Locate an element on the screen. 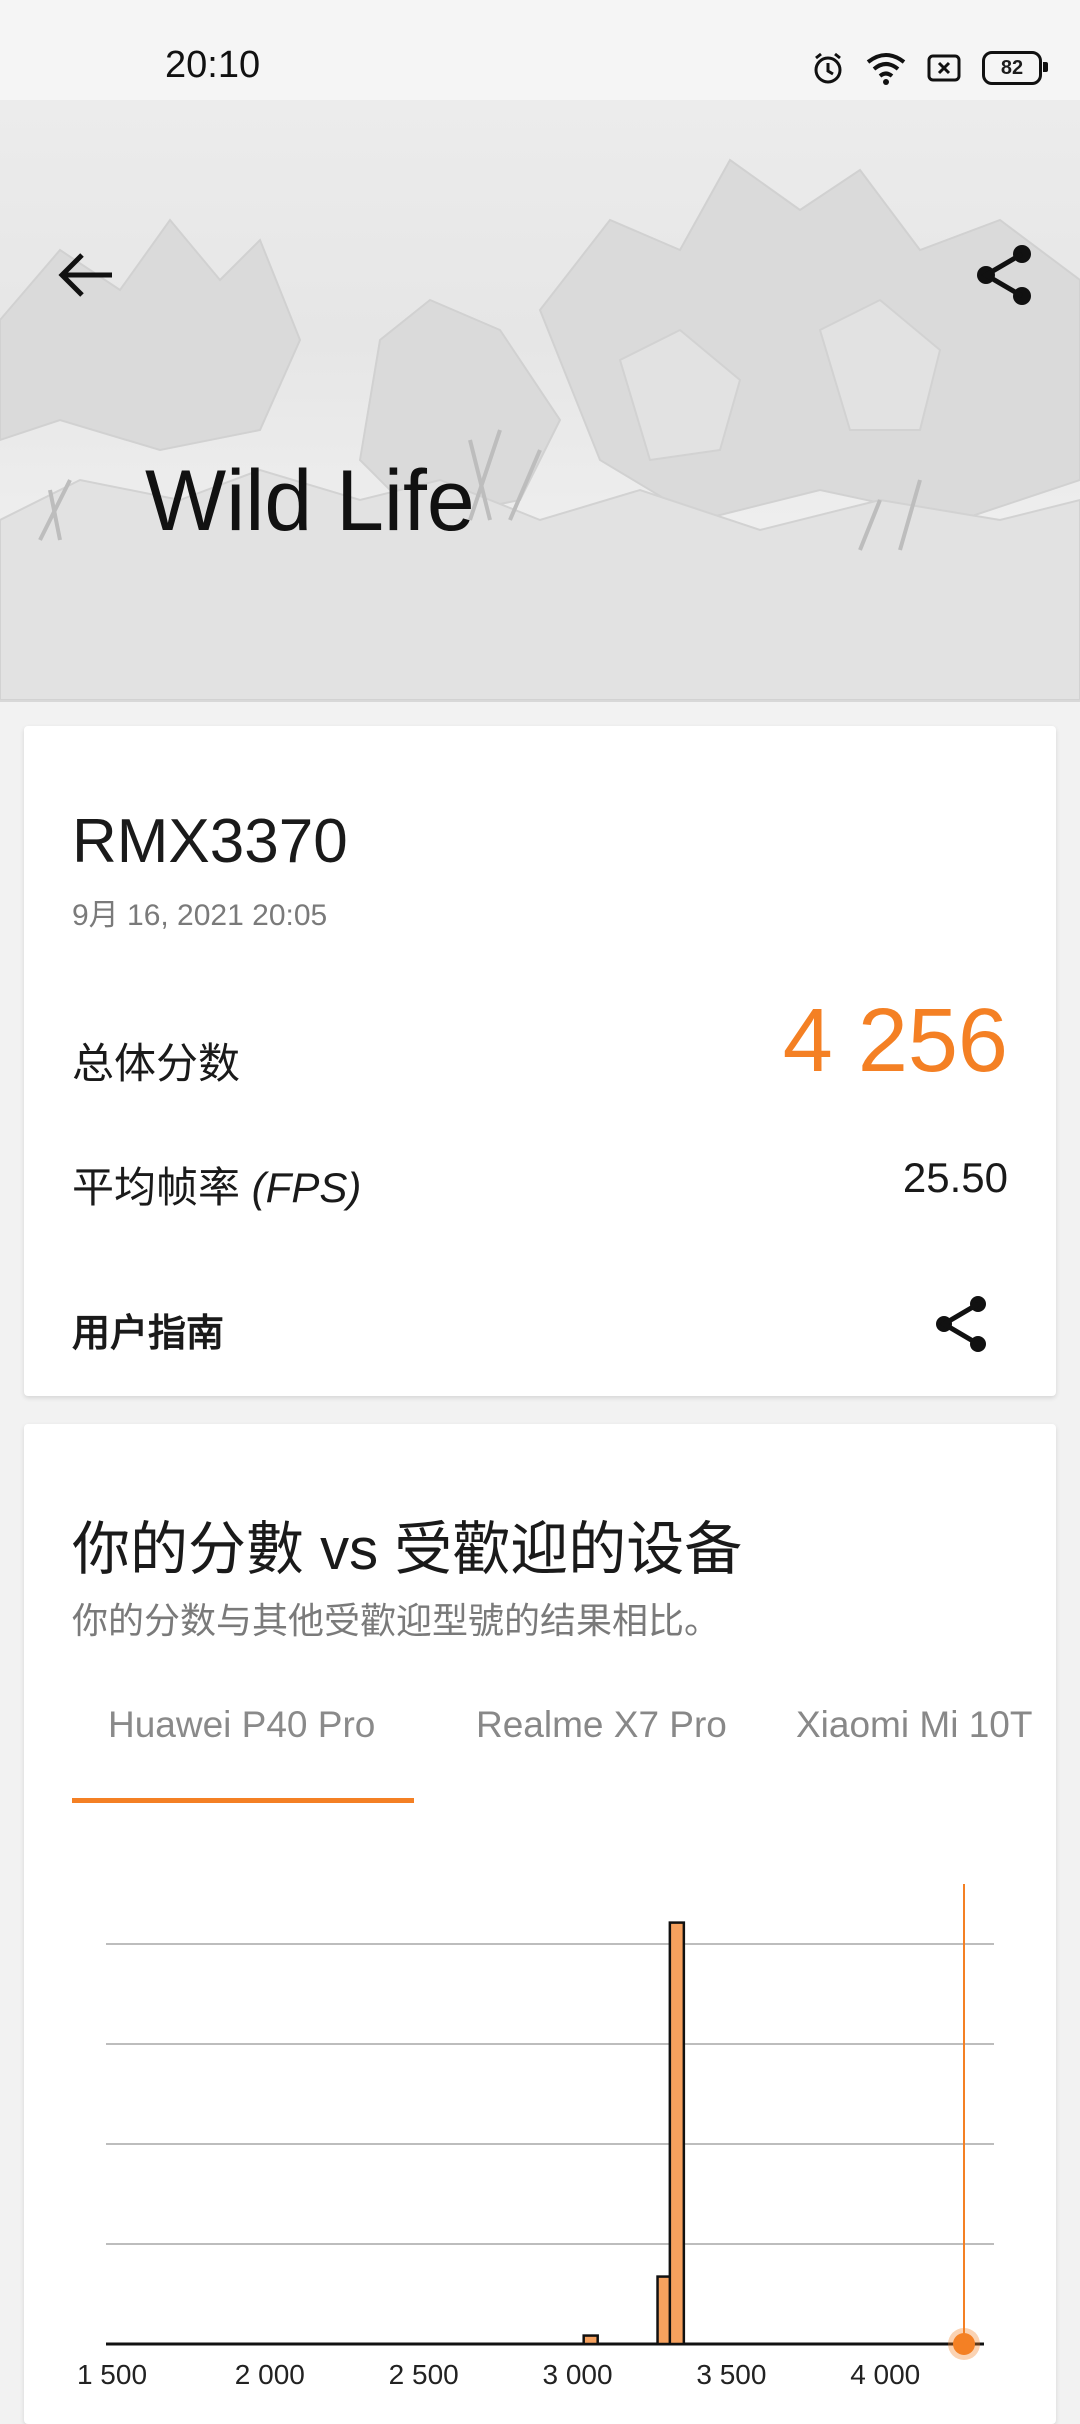  device-name: RMX3370 is located at coordinates (210, 841).